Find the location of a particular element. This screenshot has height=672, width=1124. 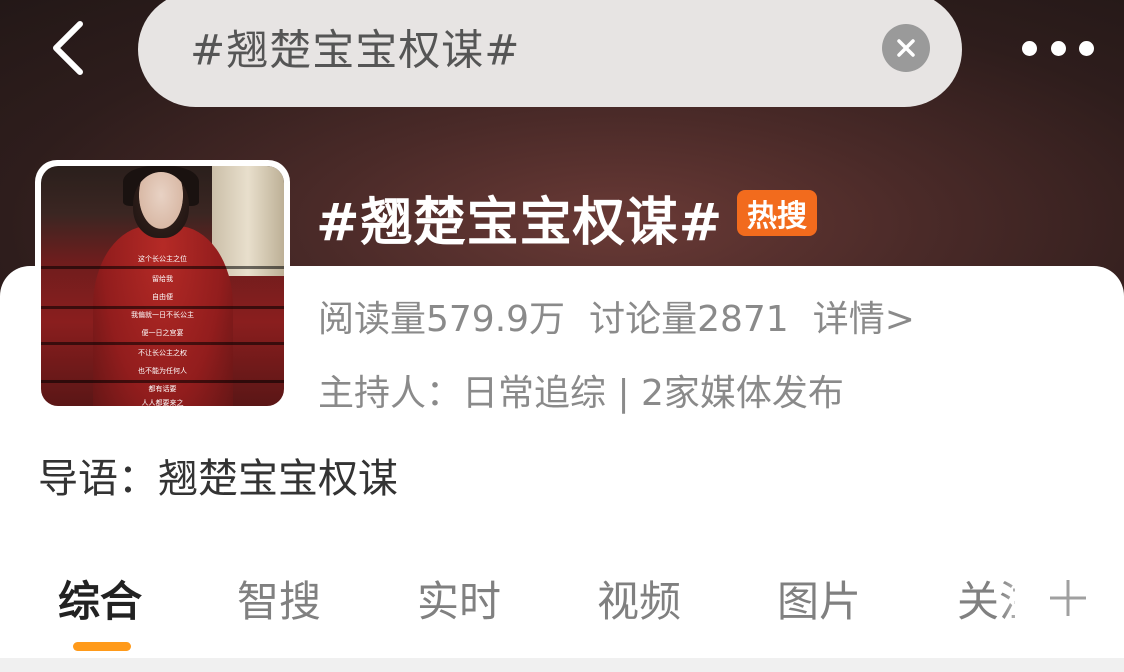

thumbnail-subtitle: 便一日之宫宴 is located at coordinates (162, 333).